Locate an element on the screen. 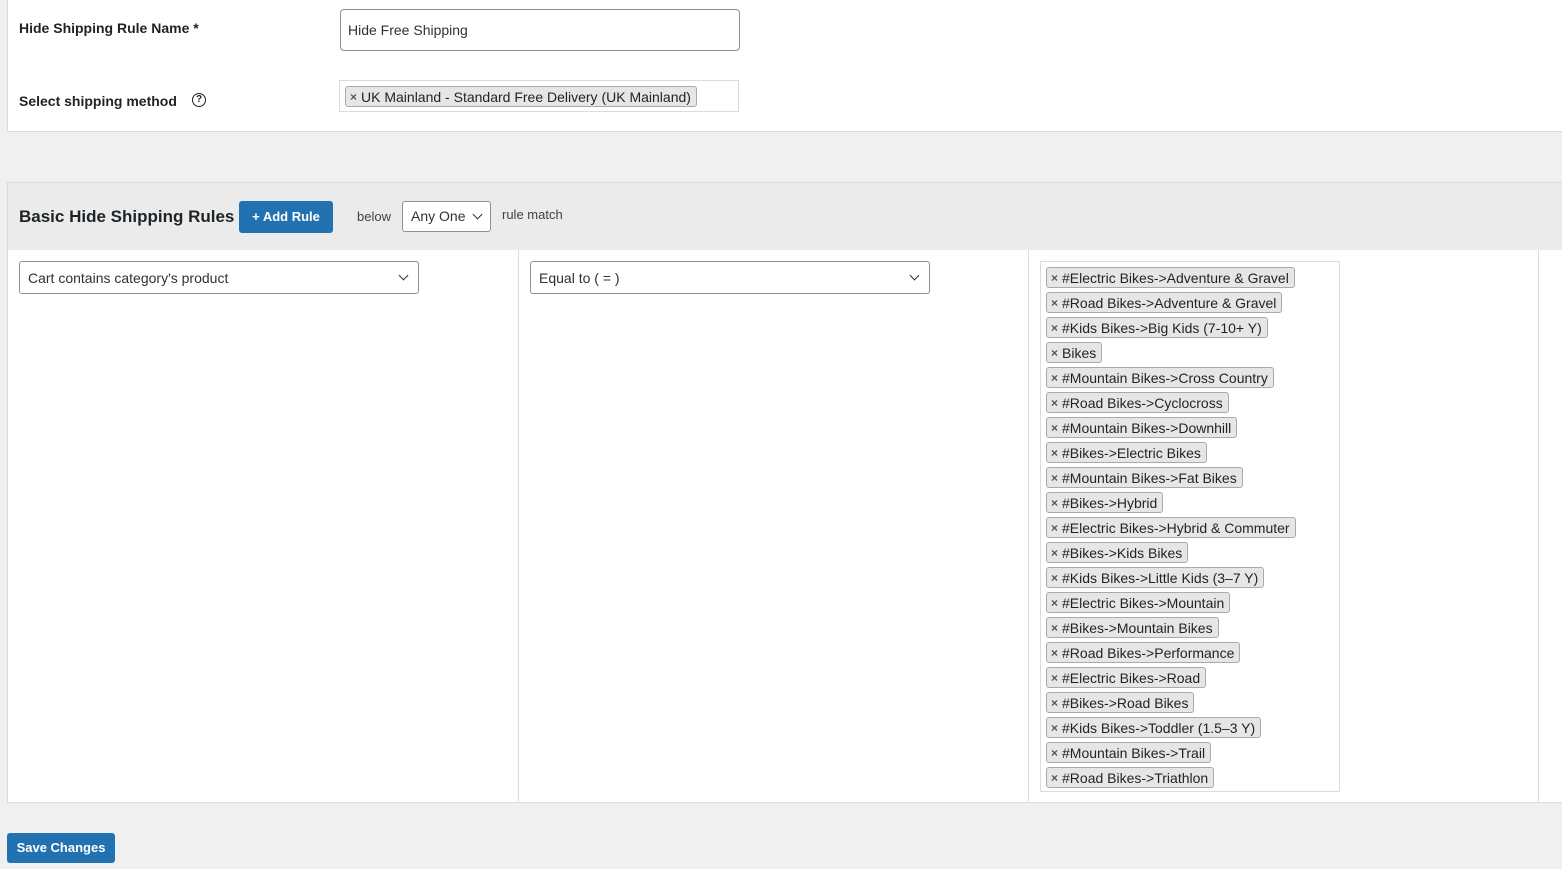  save-changes-button: Save Changes is located at coordinates (61, 848).